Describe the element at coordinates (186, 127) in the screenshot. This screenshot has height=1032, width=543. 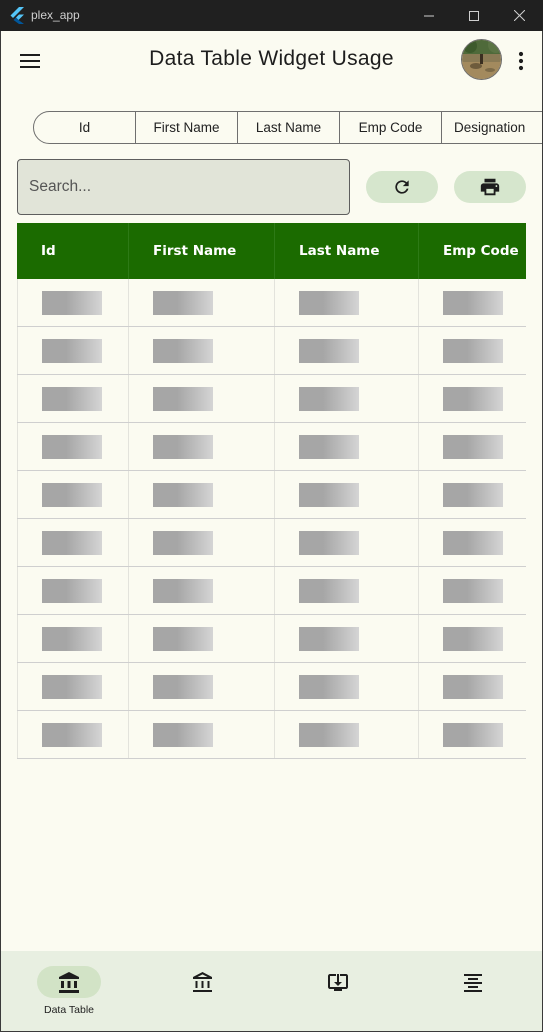
I see `segment-first-name: First Name` at that location.